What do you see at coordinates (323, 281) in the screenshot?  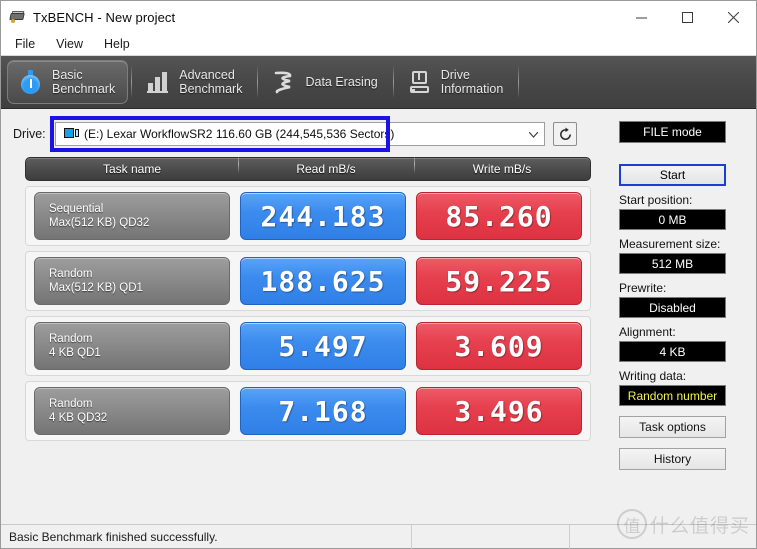 I see `read-value: 188.625` at bounding box center [323, 281].